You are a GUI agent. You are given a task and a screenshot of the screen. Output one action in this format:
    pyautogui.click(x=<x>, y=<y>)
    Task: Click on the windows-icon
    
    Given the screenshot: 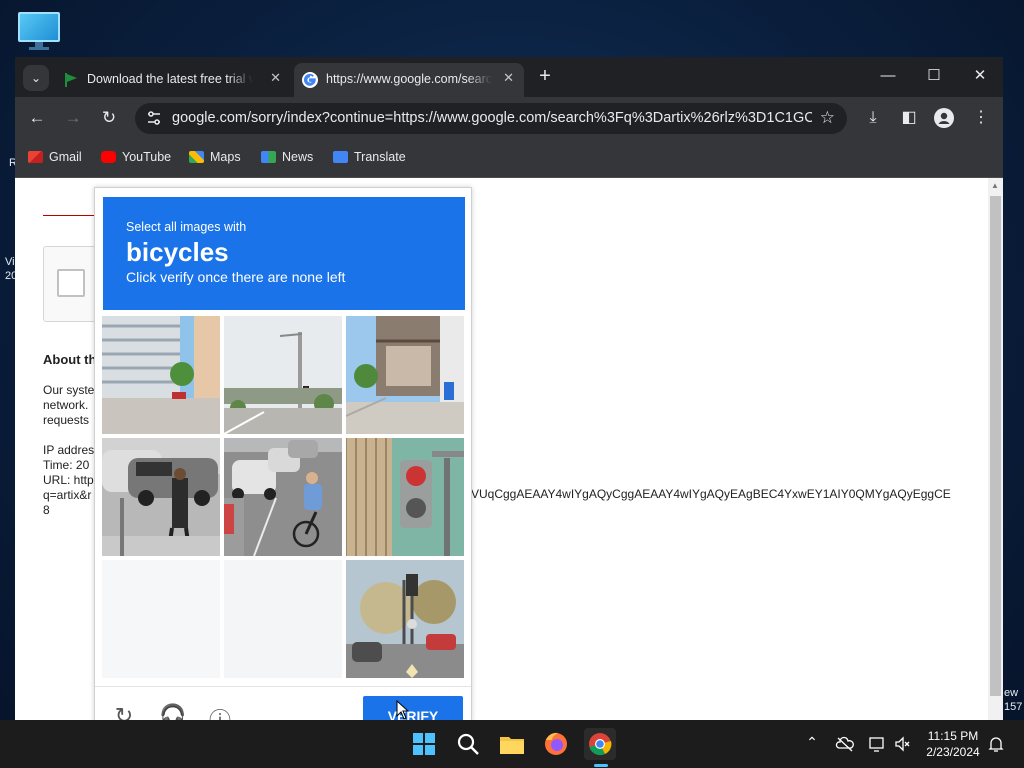 What is the action you would take?
    pyautogui.click(x=424, y=744)
    